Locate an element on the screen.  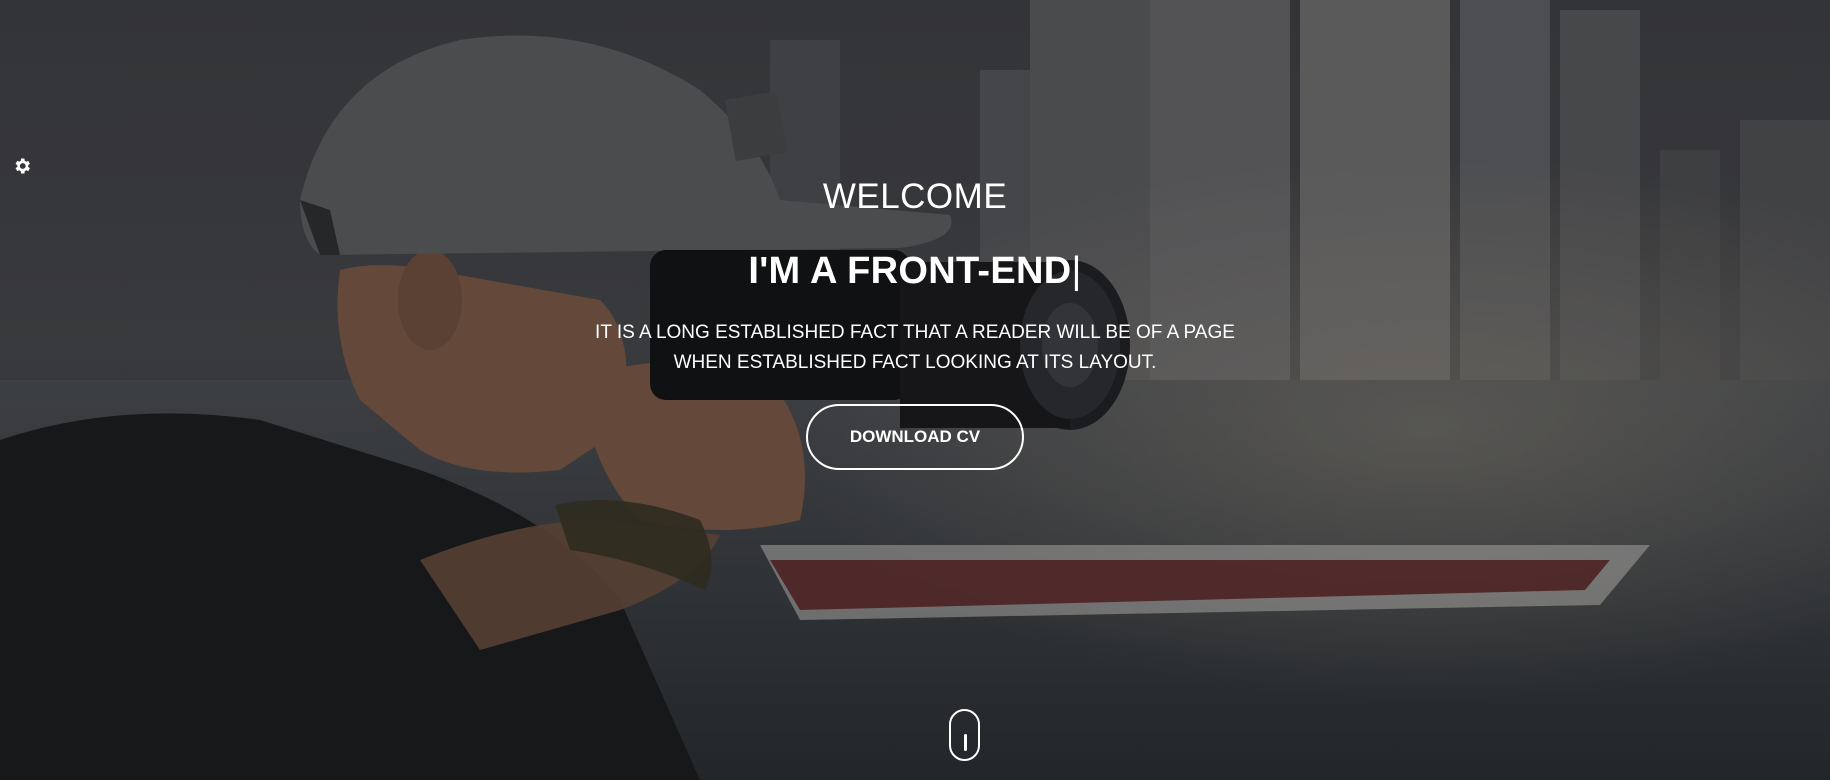
welcome-heading: WELCOME is located at coordinates (915, 196).